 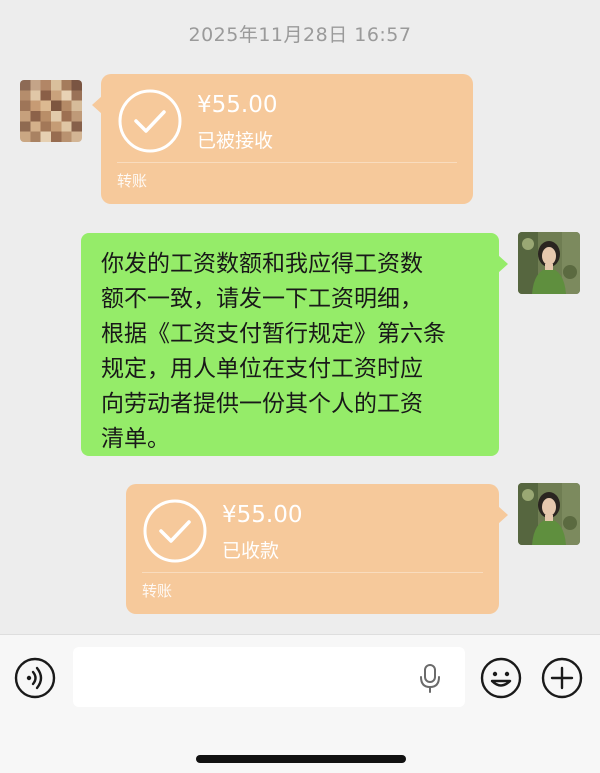 What do you see at coordinates (135, 439) in the screenshot?
I see `message-line: 清单。` at bounding box center [135, 439].